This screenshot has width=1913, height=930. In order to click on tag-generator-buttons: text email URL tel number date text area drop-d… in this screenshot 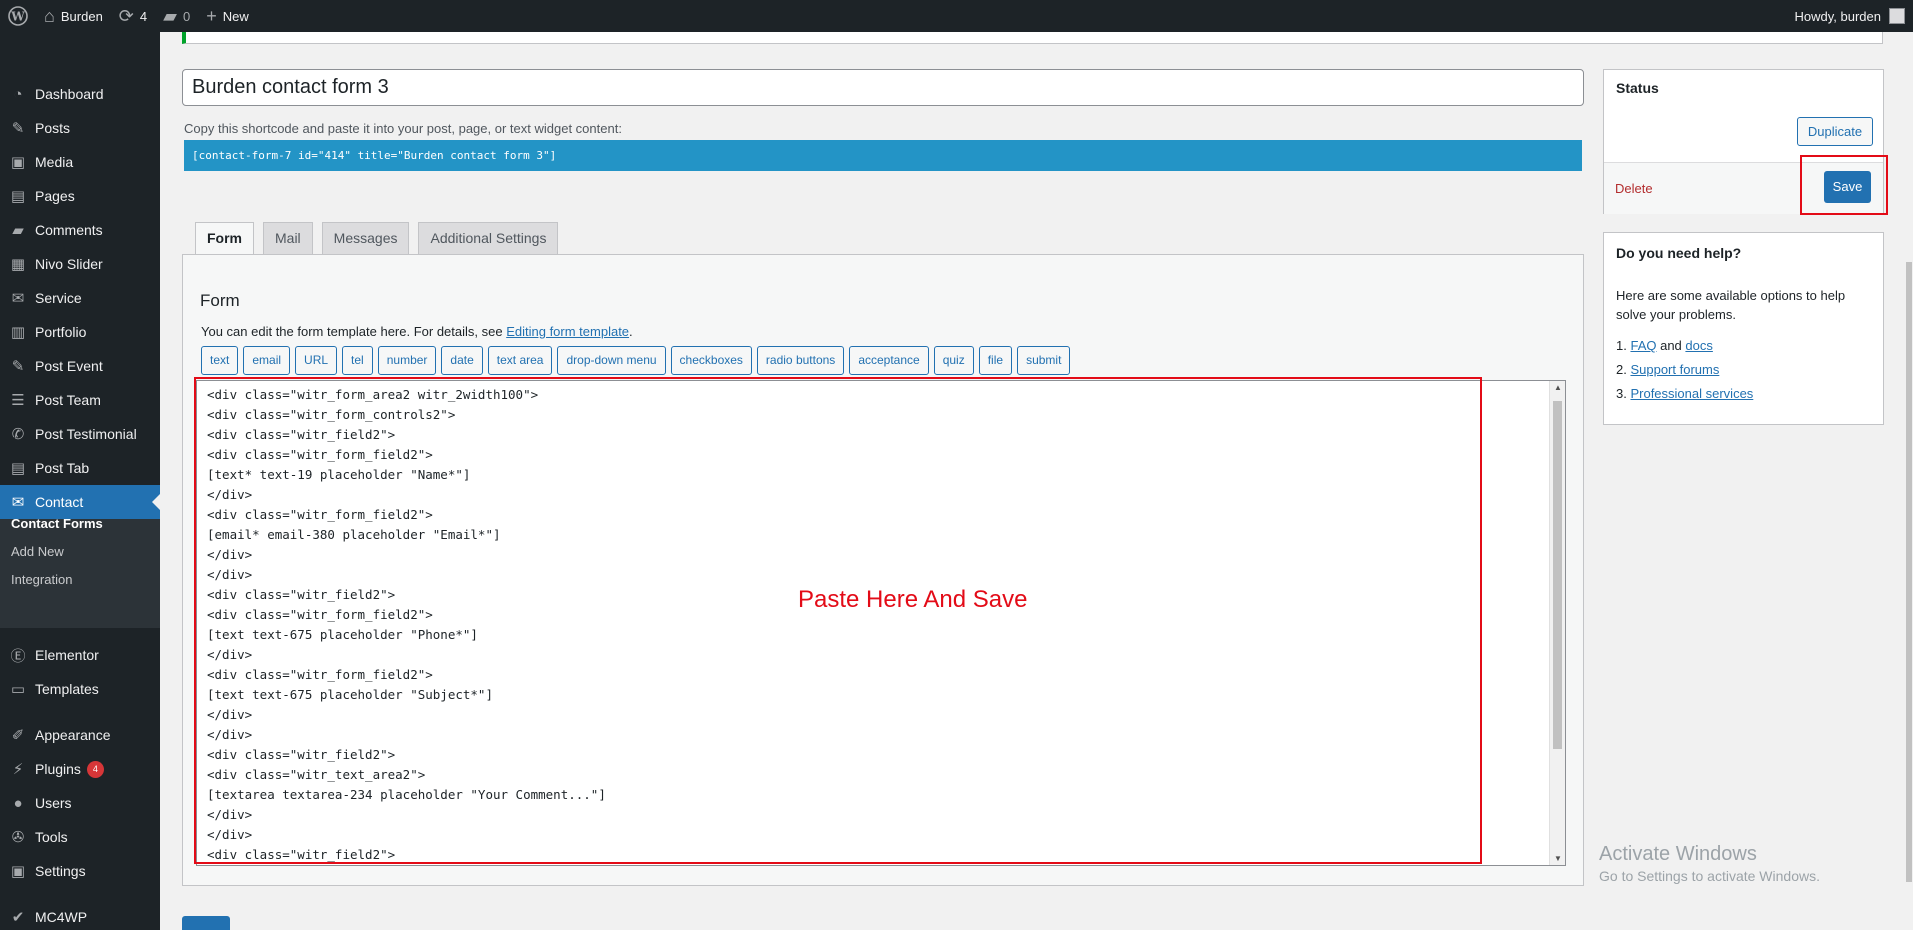, I will do `click(636, 360)`.